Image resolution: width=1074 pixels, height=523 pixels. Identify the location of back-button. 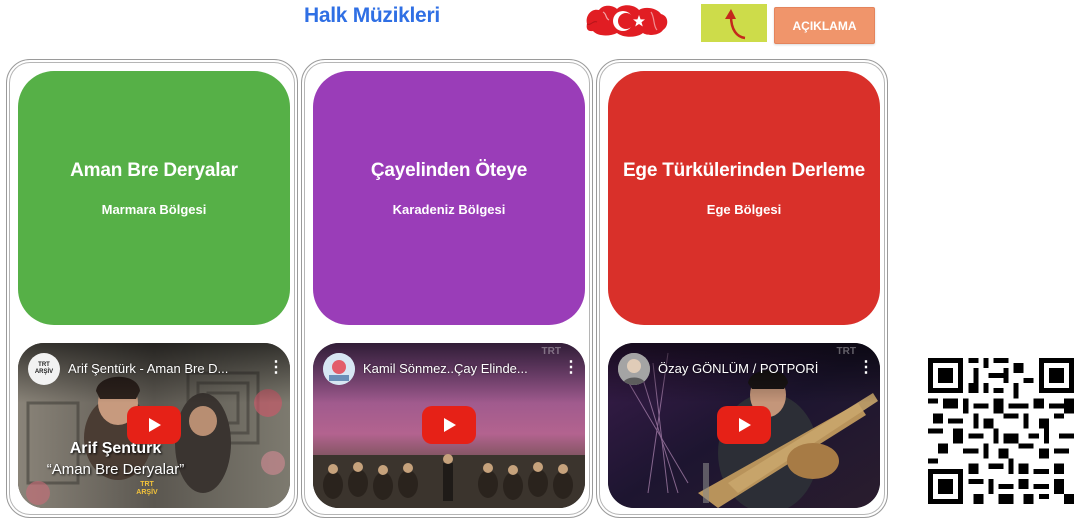
(734, 23).